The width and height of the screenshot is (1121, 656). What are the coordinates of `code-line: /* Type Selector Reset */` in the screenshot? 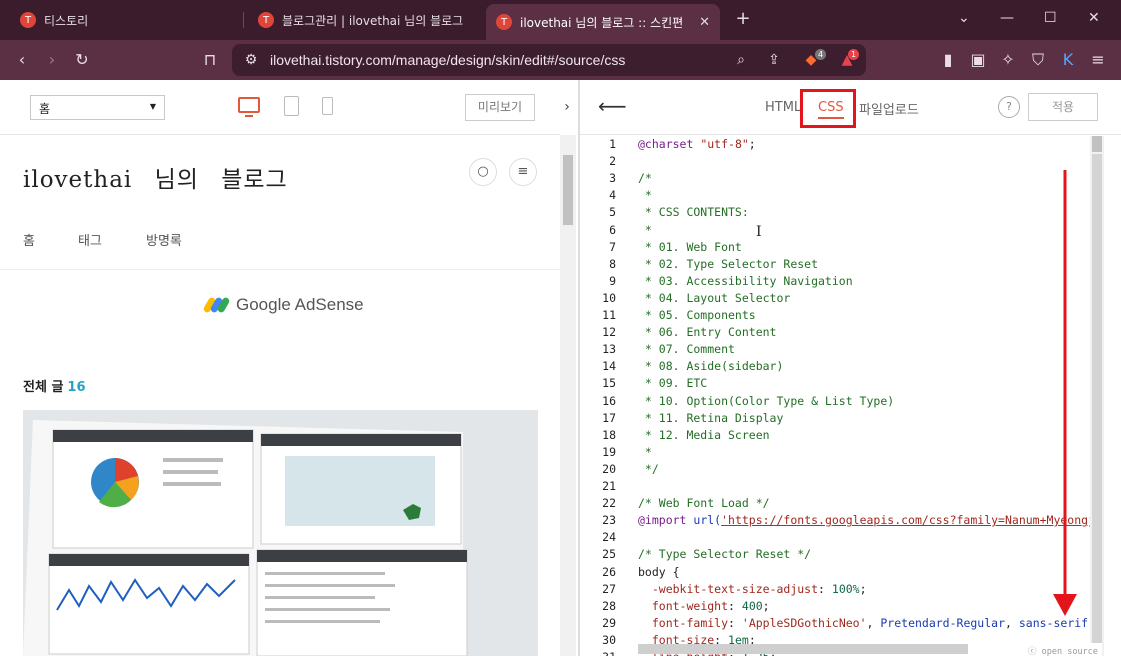 It's located at (724, 554).